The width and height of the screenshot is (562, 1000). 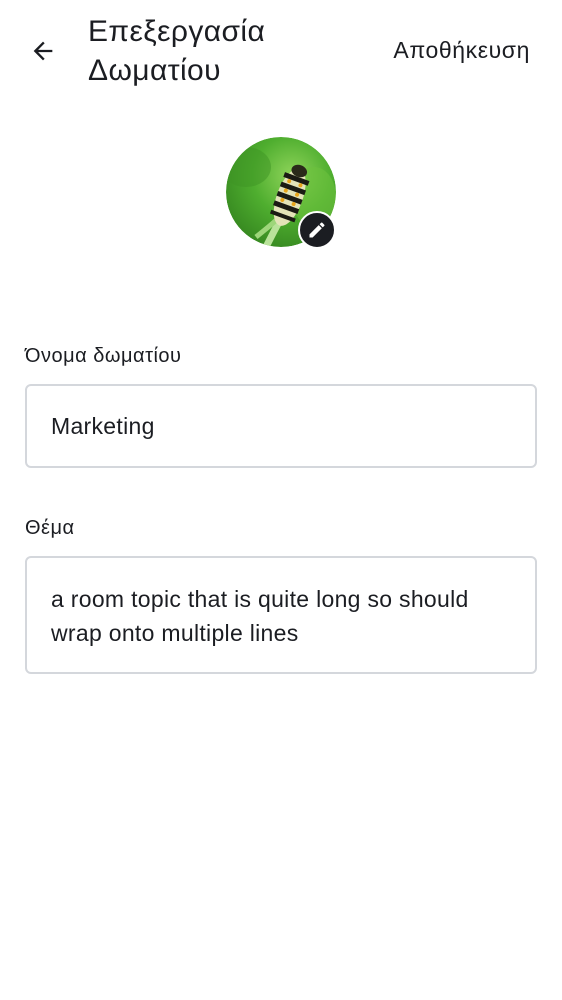 What do you see at coordinates (103, 356) in the screenshot?
I see `room-name-label: Όνομα δωματίου` at bounding box center [103, 356].